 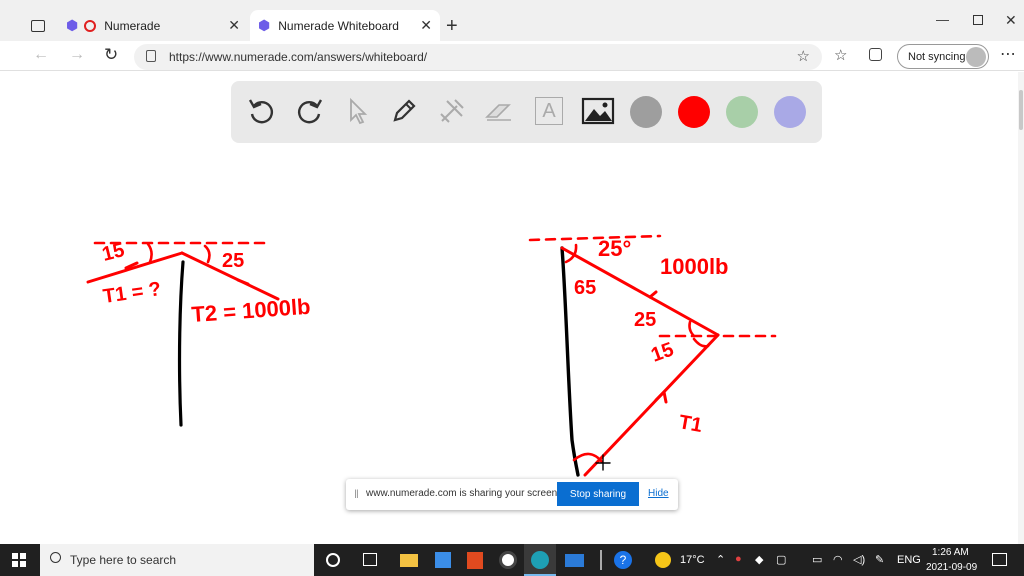 I want to click on right-arrow-upper, so click(x=653, y=294).